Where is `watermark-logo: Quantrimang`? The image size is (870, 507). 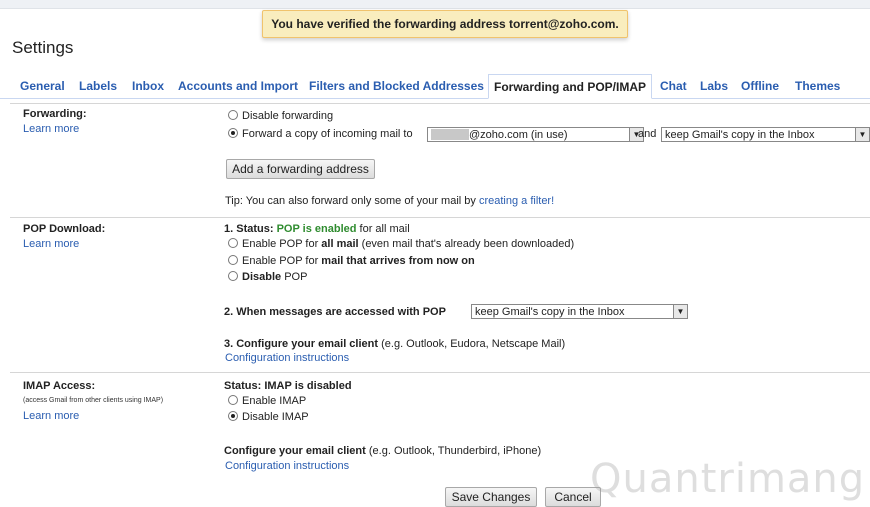 watermark-logo: Quantrimang is located at coordinates (728, 479).